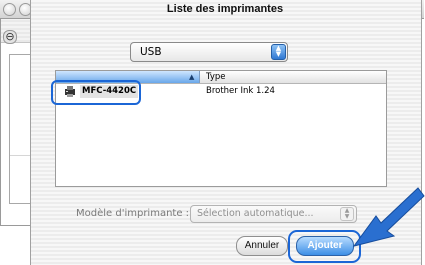 The image size is (425, 265). I want to click on minus-icon: ⊖, so click(10, 37).